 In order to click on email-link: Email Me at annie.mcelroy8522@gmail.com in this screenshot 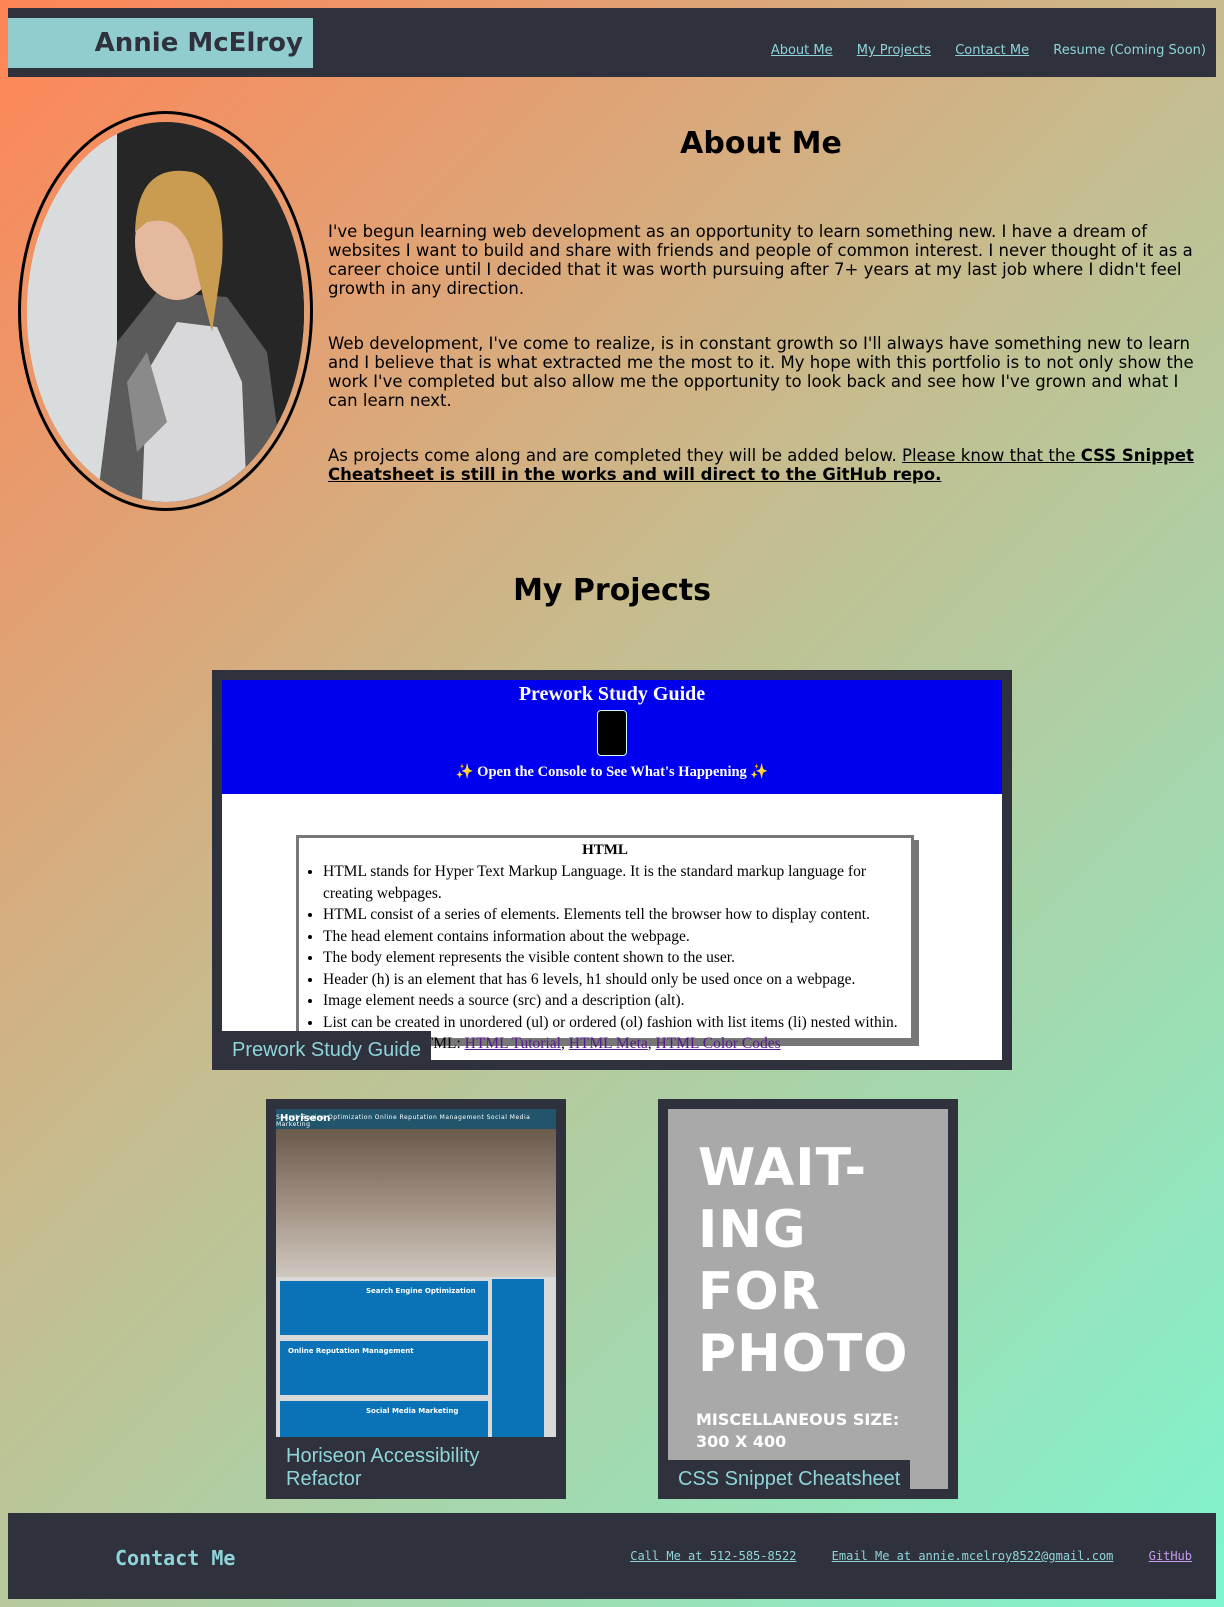, I will do `click(973, 1556)`.